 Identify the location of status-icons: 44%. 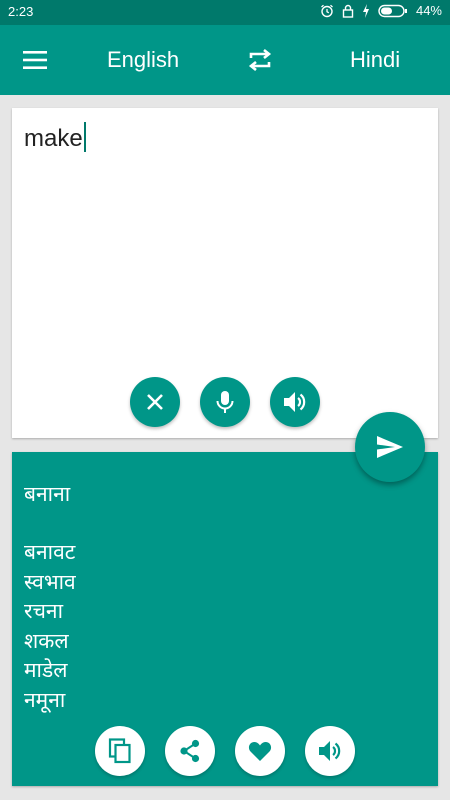
(381, 10).